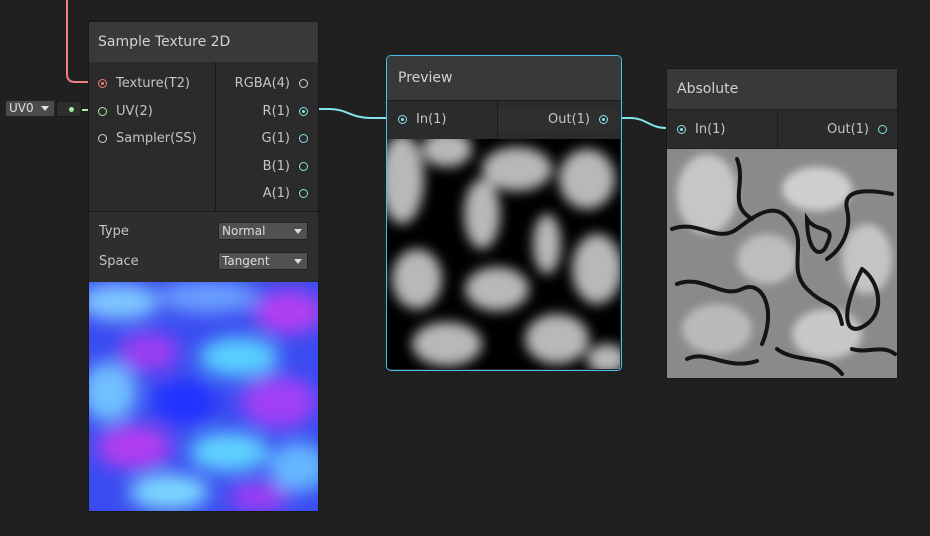  What do you see at coordinates (504, 78) in the screenshot?
I see `node-title: Preview` at bounding box center [504, 78].